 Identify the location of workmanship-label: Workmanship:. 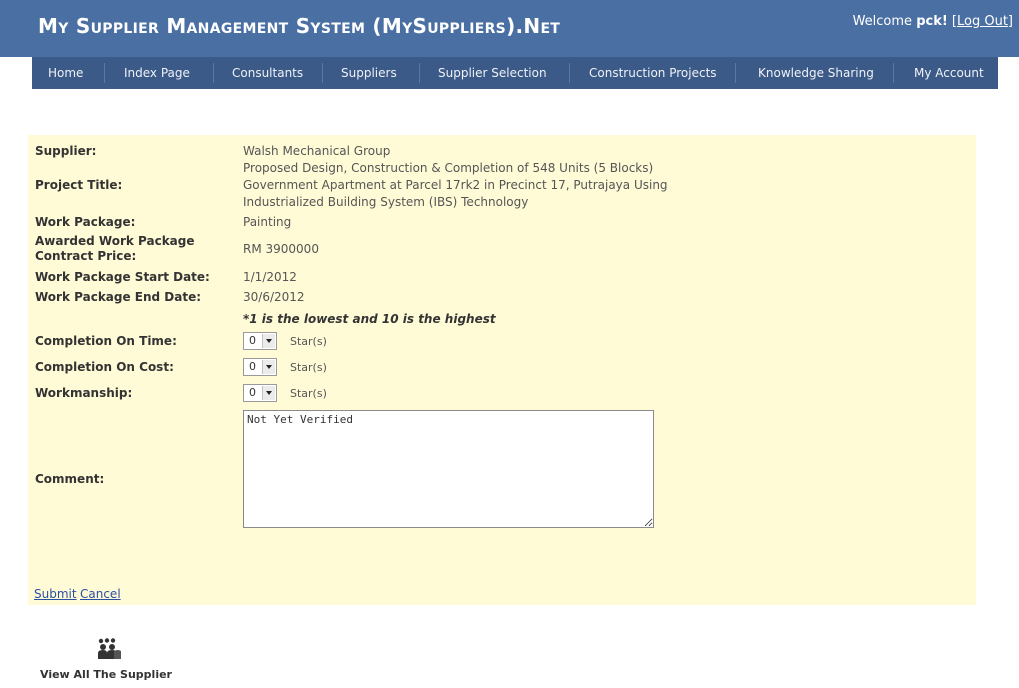
(84, 393).